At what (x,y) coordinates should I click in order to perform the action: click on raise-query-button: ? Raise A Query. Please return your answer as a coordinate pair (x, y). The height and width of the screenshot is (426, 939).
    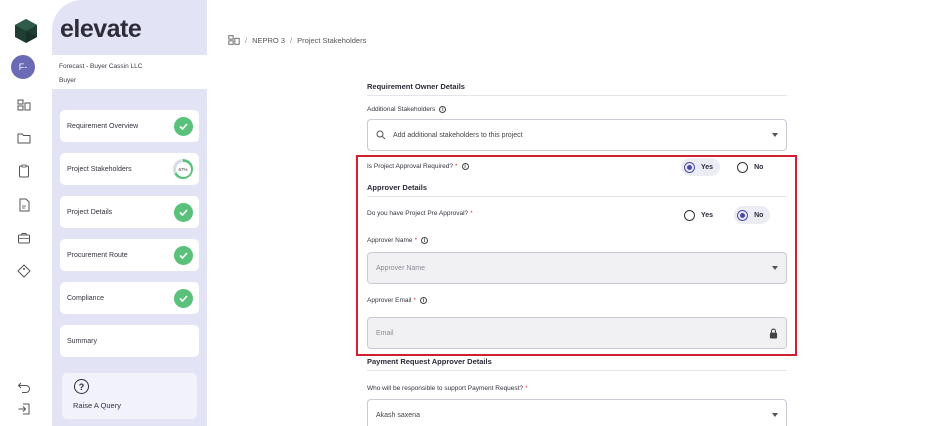
    Looking at the image, I should click on (129, 396).